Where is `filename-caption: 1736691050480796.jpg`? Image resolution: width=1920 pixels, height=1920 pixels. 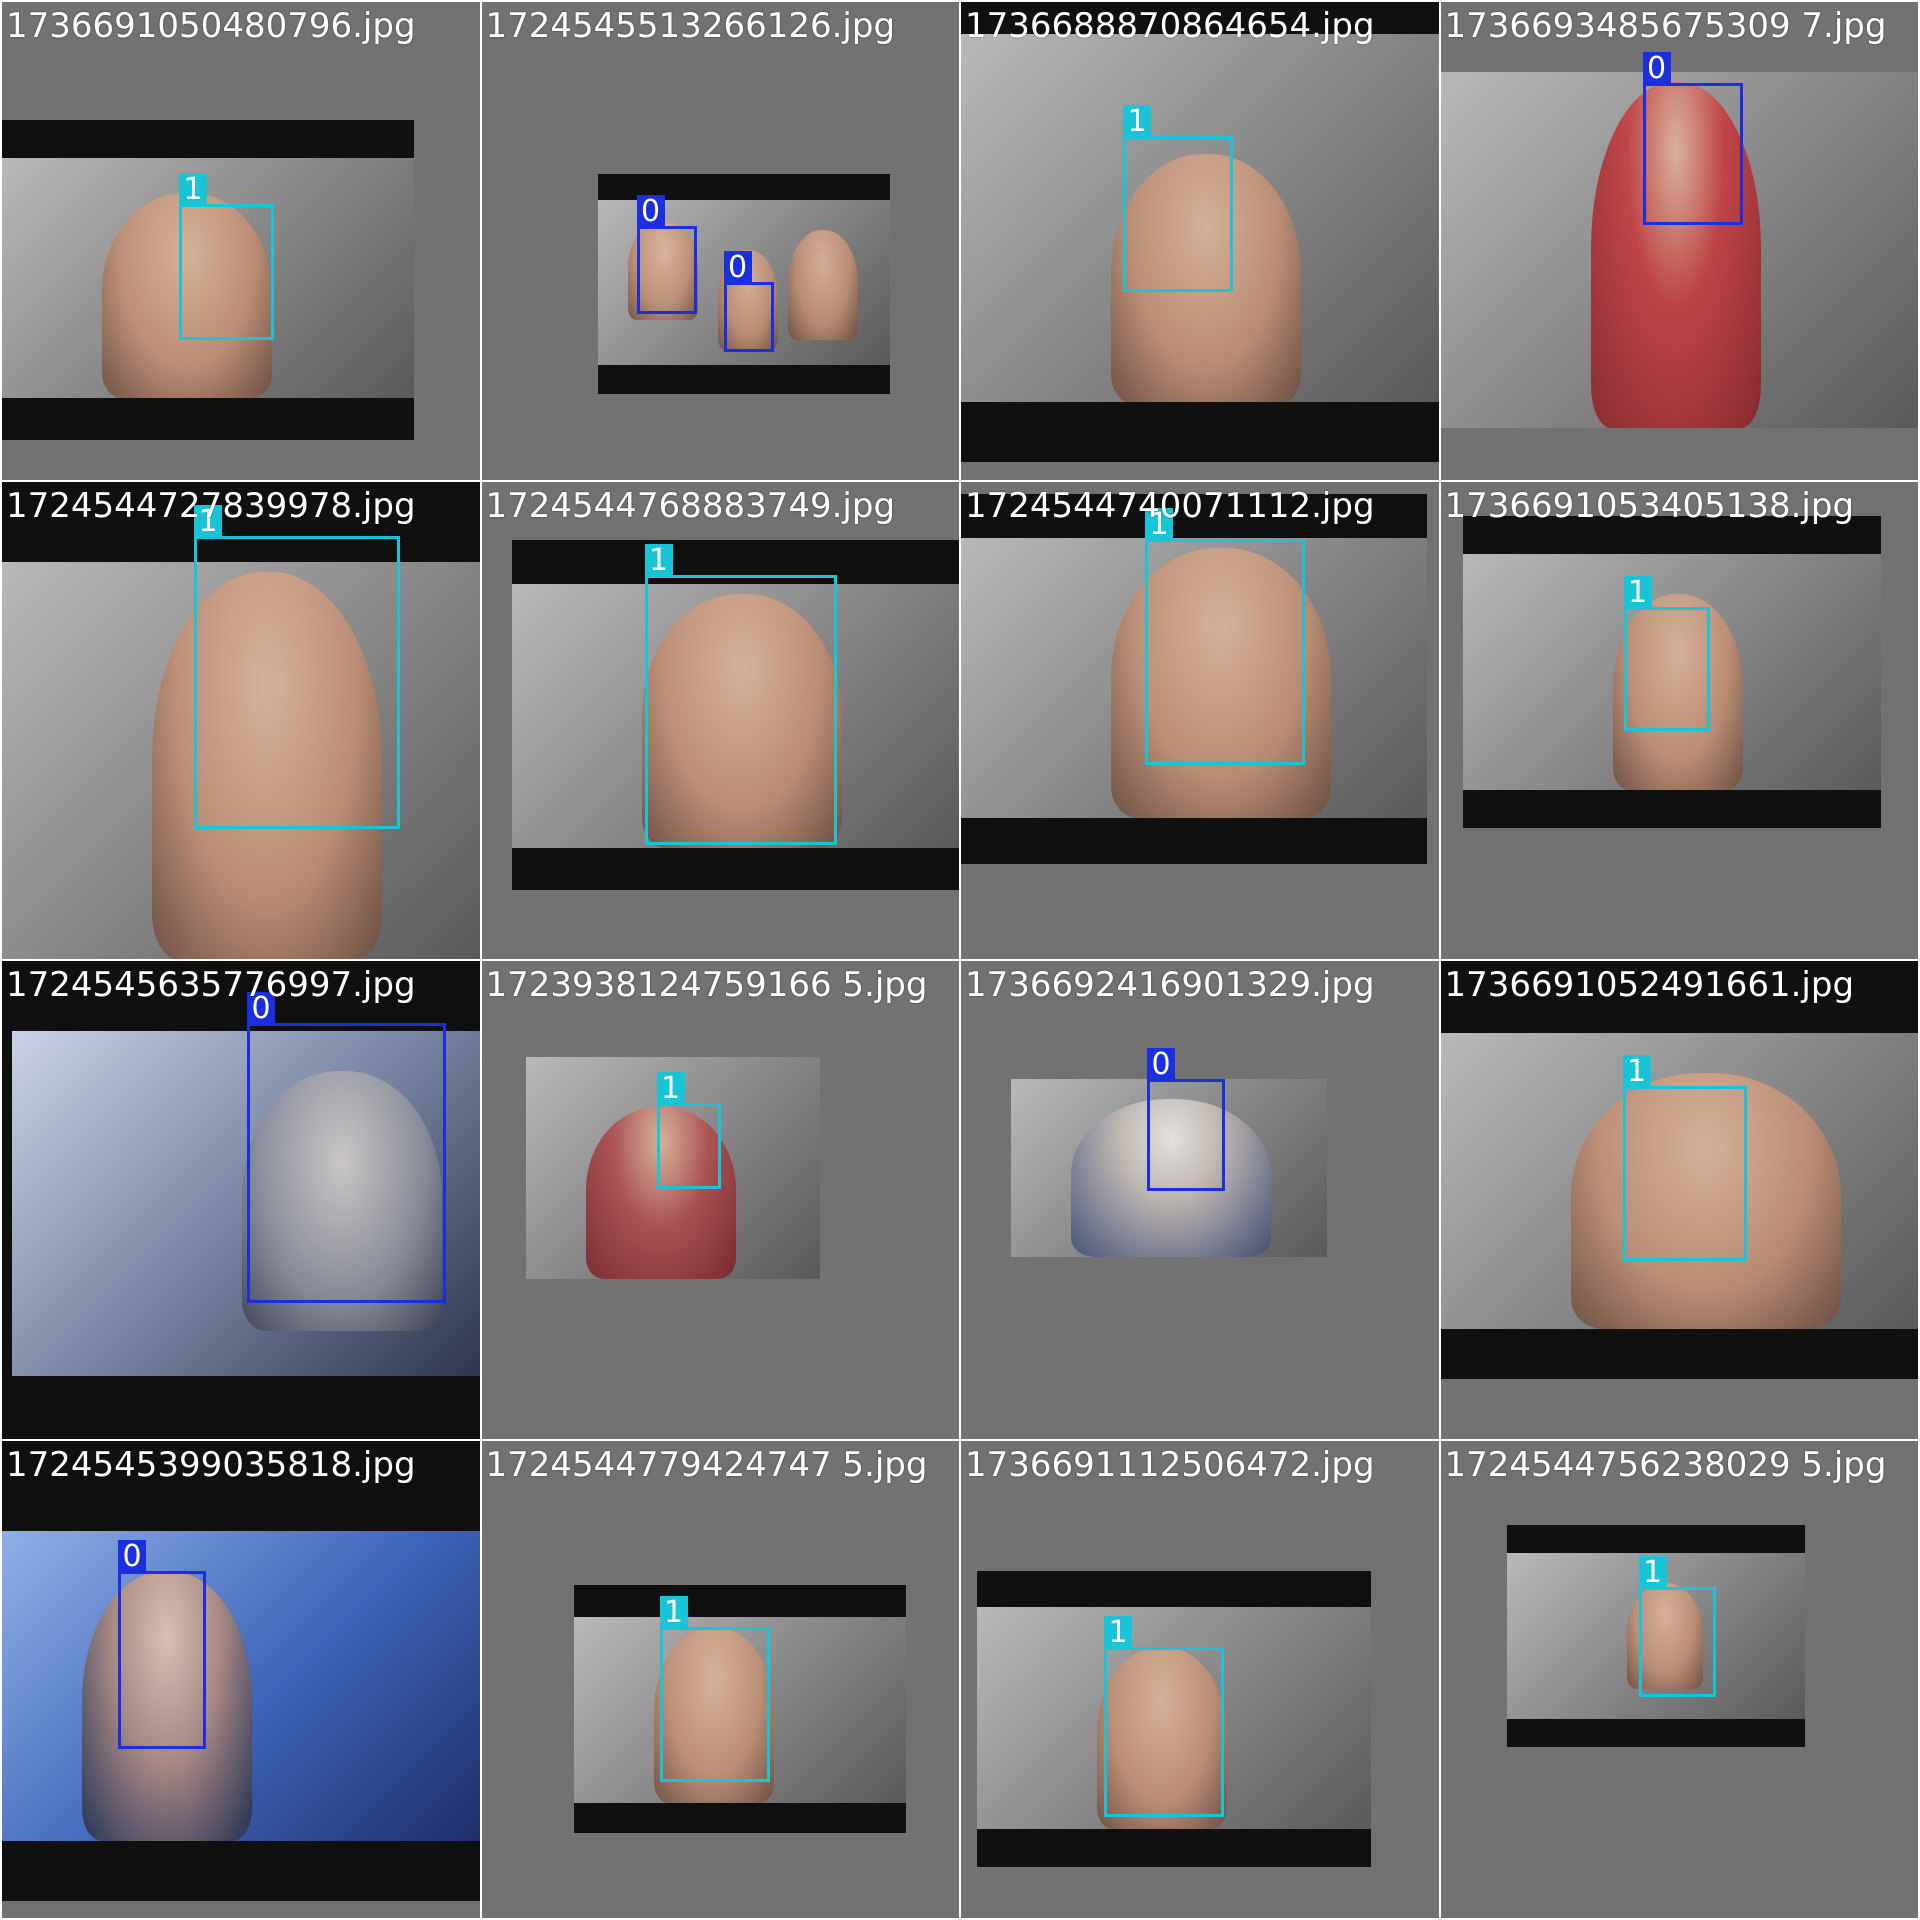 filename-caption: 1736691050480796.jpg is located at coordinates (211, 26).